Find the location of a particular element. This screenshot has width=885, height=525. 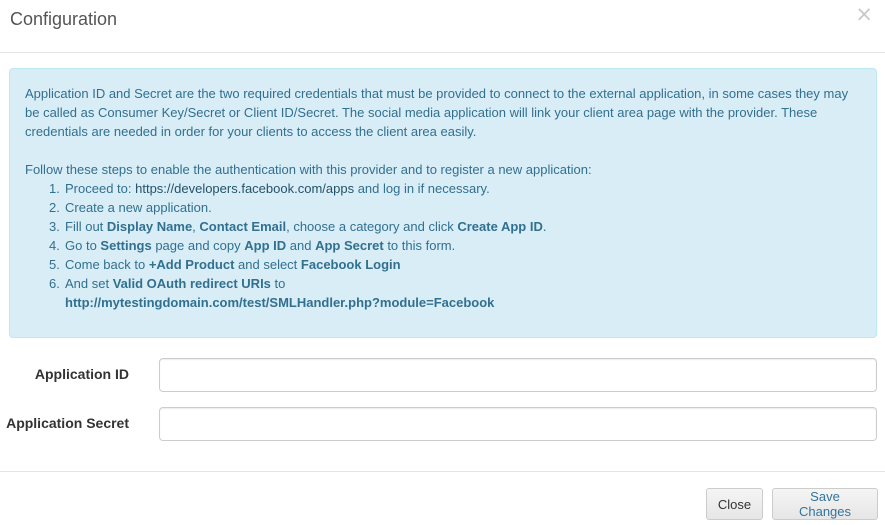

app-secret-row: Application Secret is located at coordinates (442, 424).